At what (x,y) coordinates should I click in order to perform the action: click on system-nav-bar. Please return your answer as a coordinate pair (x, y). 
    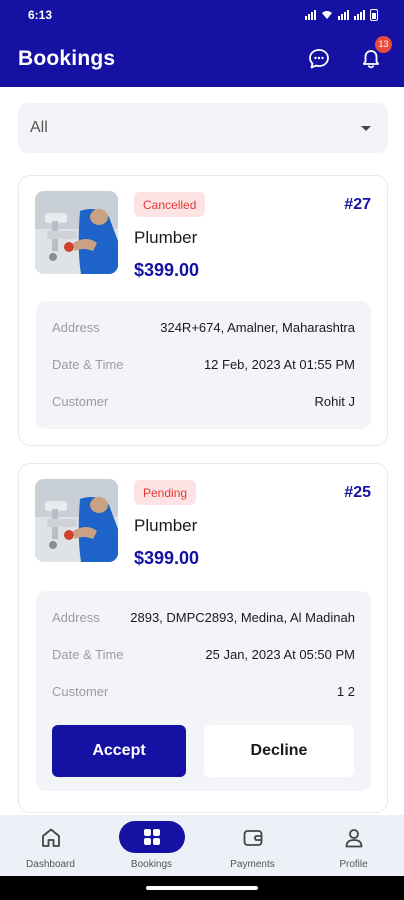
    Looking at the image, I should click on (202, 888).